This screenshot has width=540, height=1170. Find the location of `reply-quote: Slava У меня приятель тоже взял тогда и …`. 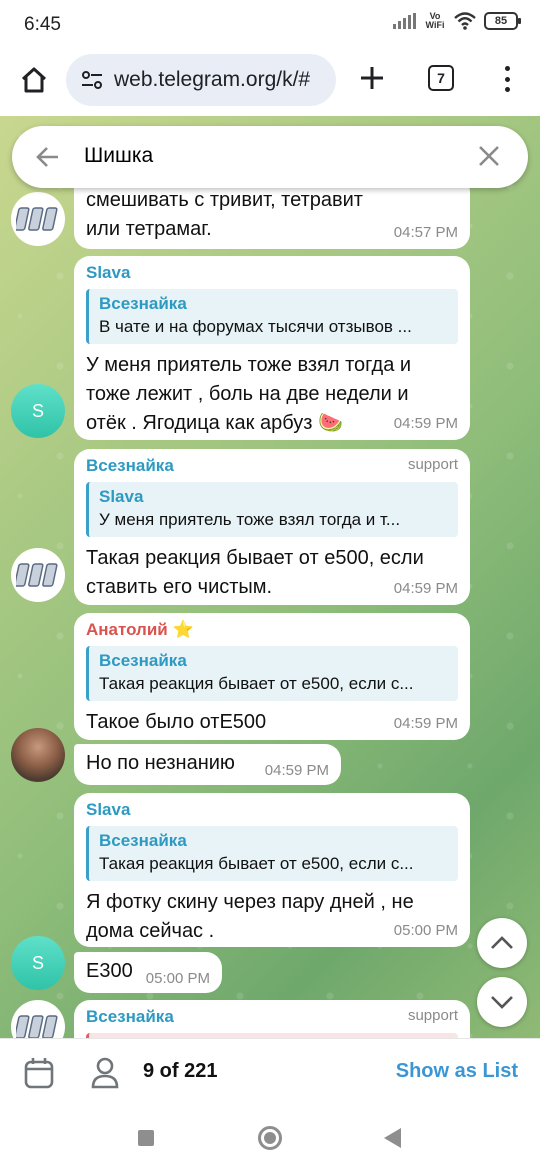

reply-quote: Slava У меня приятель тоже взял тогда и … is located at coordinates (272, 509).